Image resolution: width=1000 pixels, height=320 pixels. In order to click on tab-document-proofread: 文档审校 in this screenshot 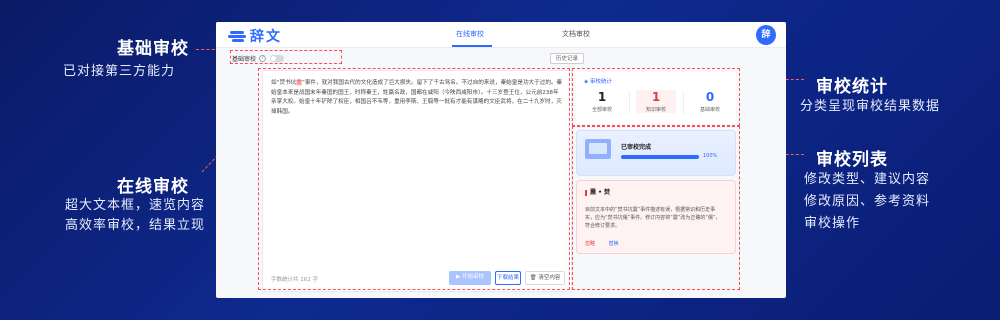, I will do `click(576, 34)`.